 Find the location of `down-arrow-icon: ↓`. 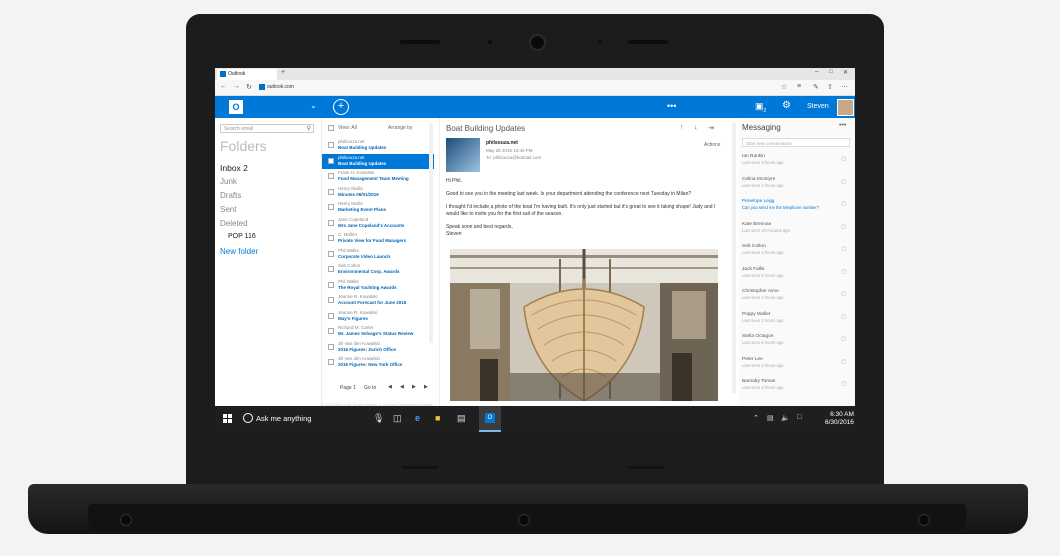

down-arrow-icon: ↓ is located at coordinates (696, 127).